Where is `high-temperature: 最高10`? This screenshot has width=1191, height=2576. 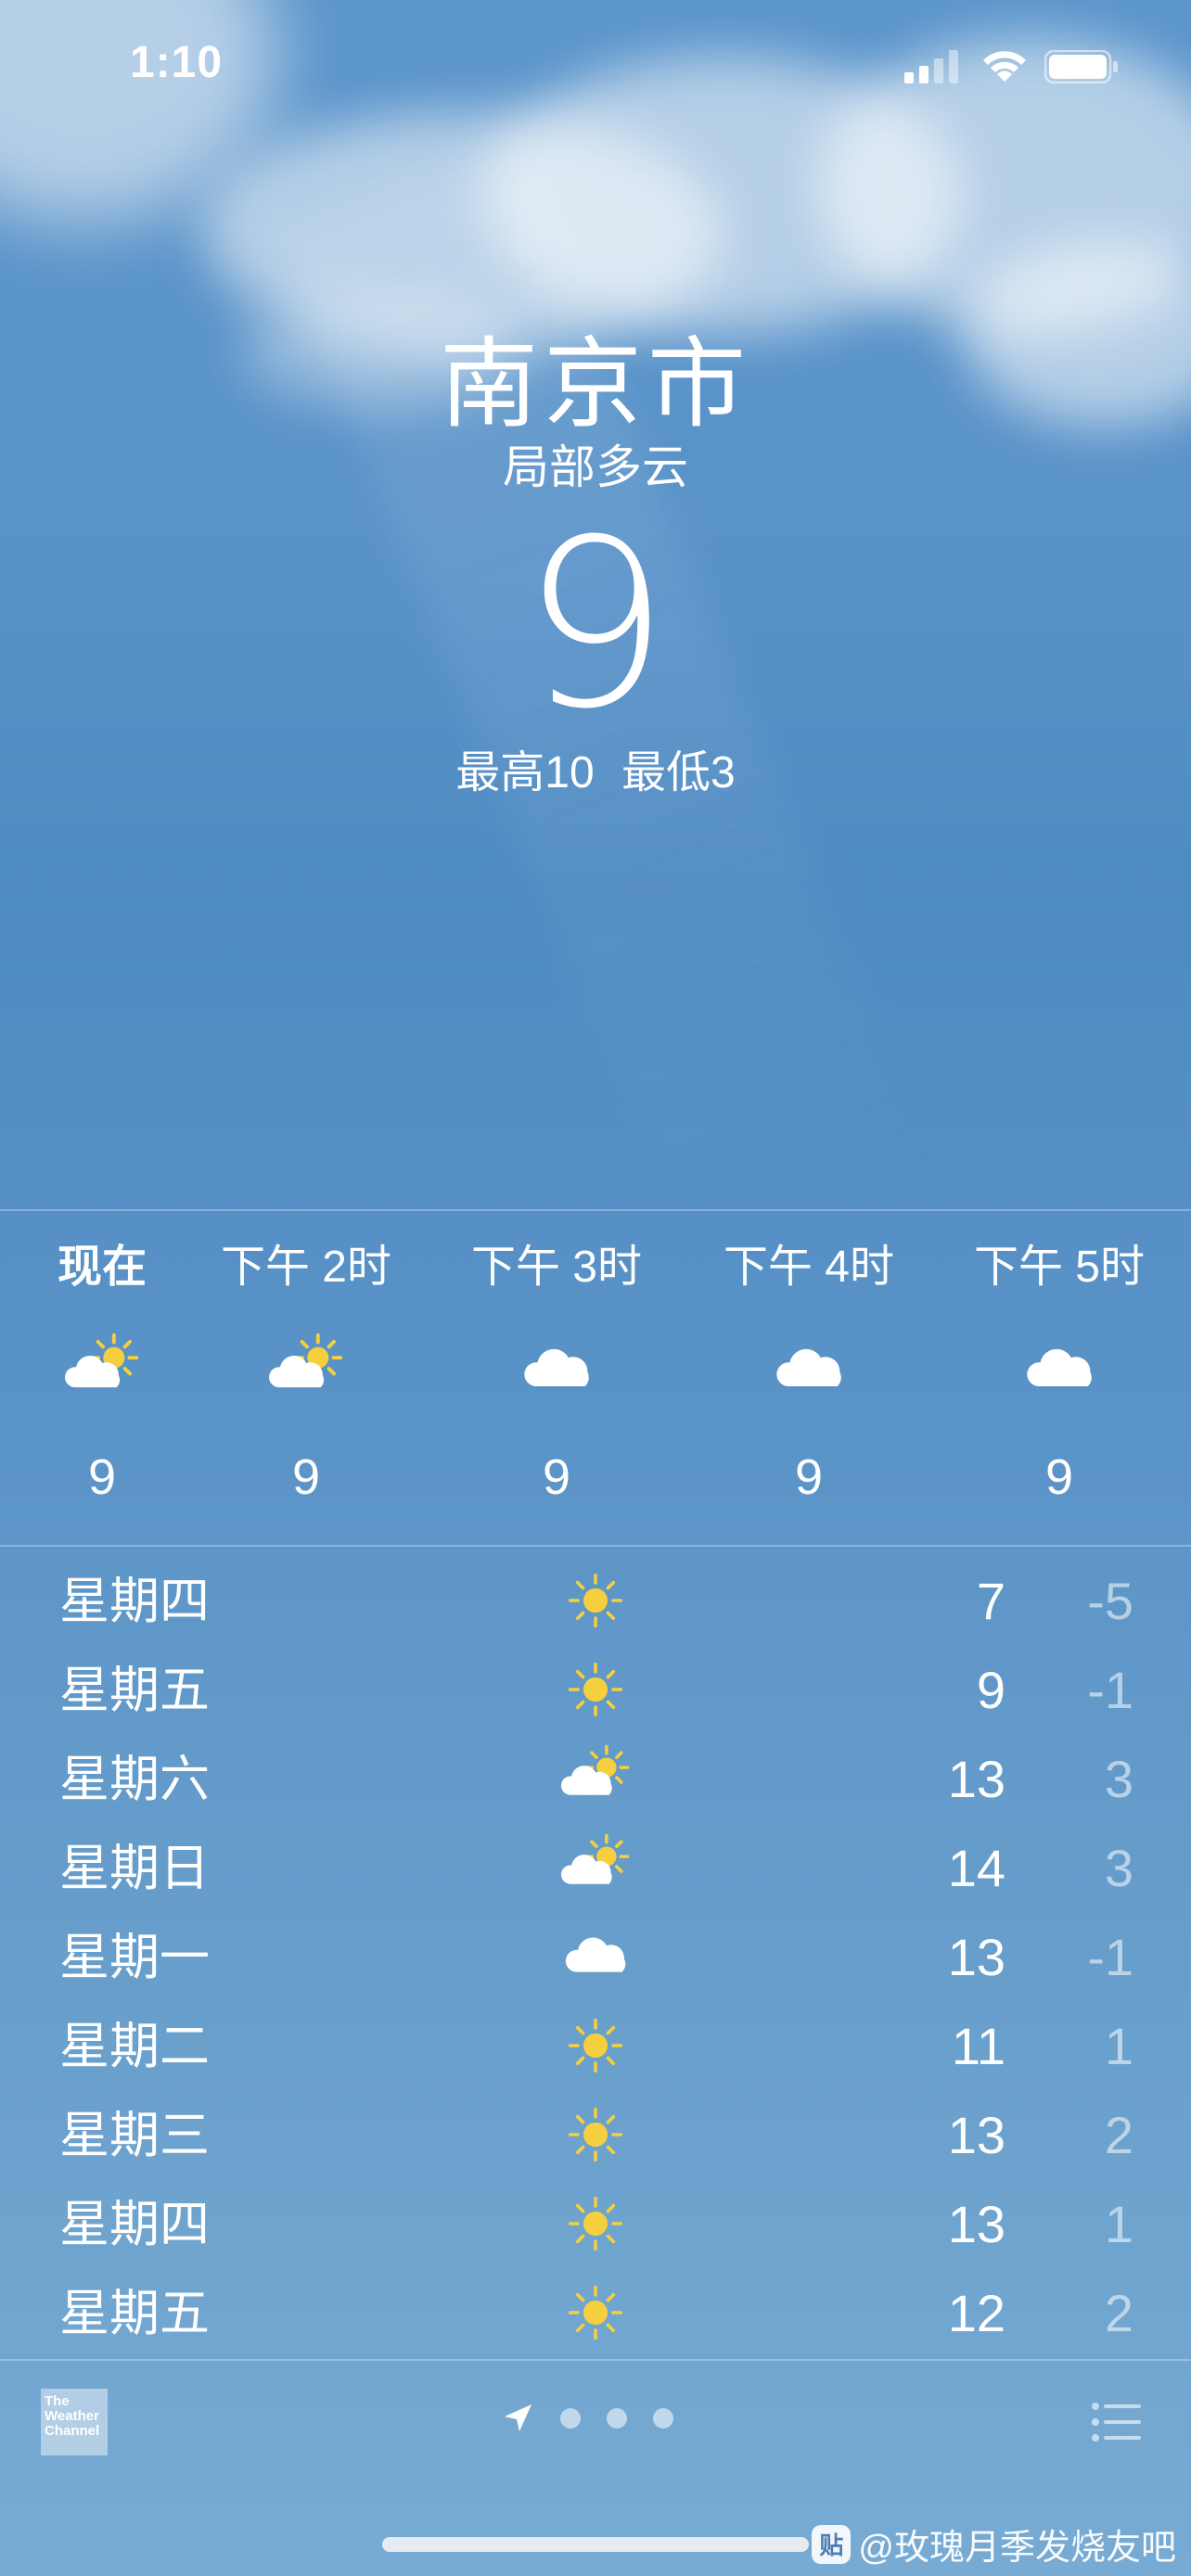
high-temperature: 最高10 is located at coordinates (525, 772).